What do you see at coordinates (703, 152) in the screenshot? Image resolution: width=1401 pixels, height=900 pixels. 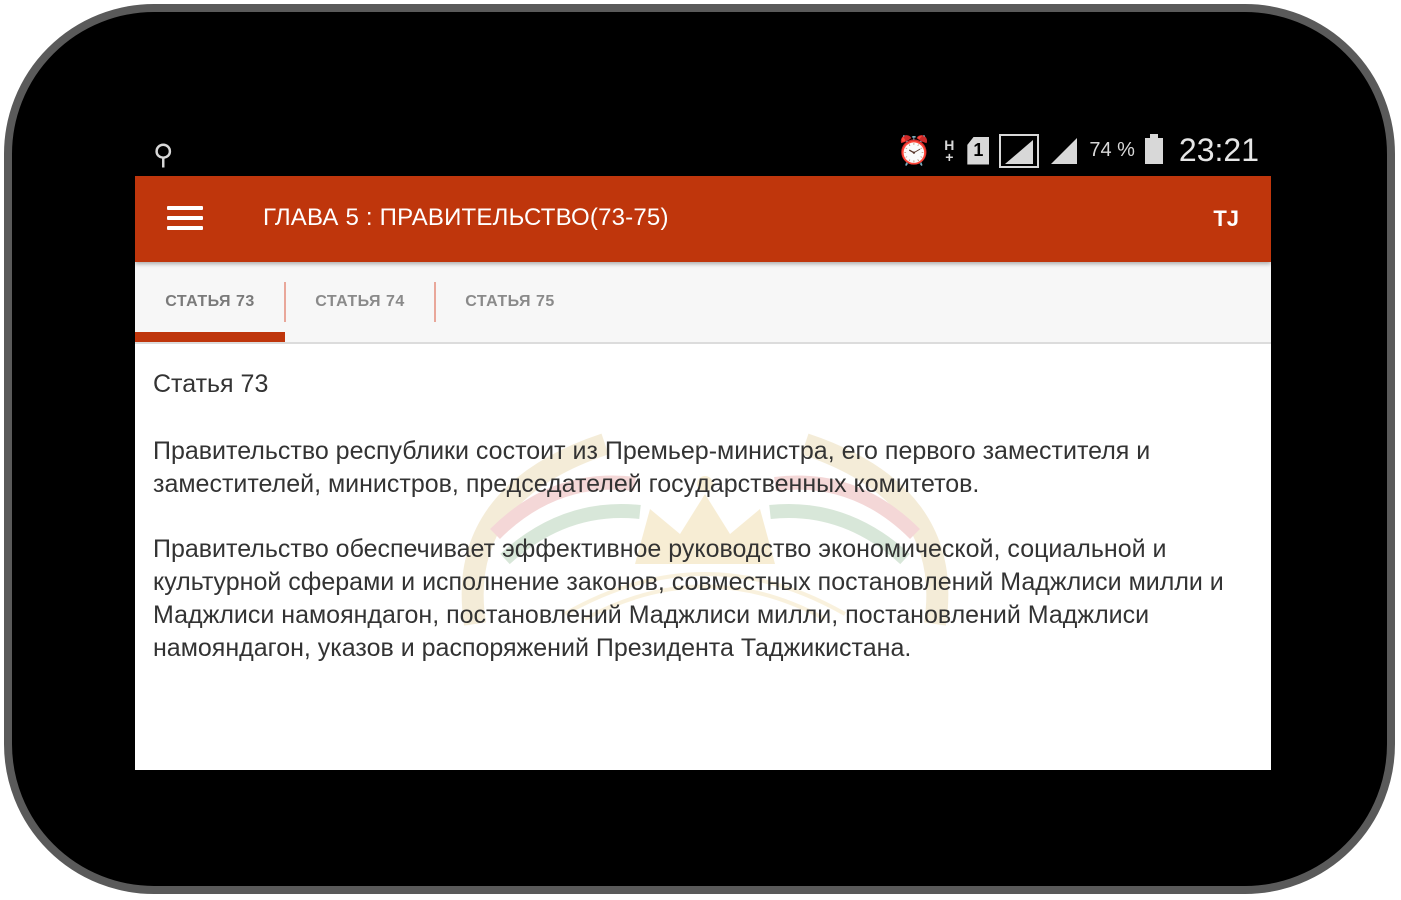 I see `status-bar: ⚲ ⏰ H + 1 74 % 23:21` at bounding box center [703, 152].